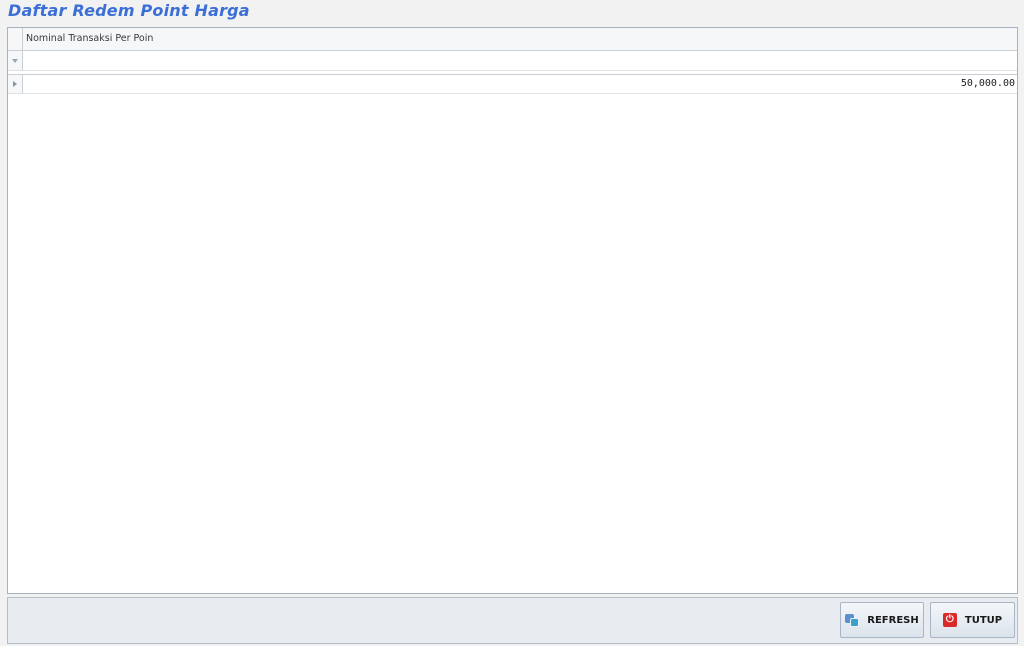 Image resolution: width=1024 pixels, height=646 pixels. Describe the element at coordinates (15, 39) in the screenshot. I see `grid-header-indicator` at that location.